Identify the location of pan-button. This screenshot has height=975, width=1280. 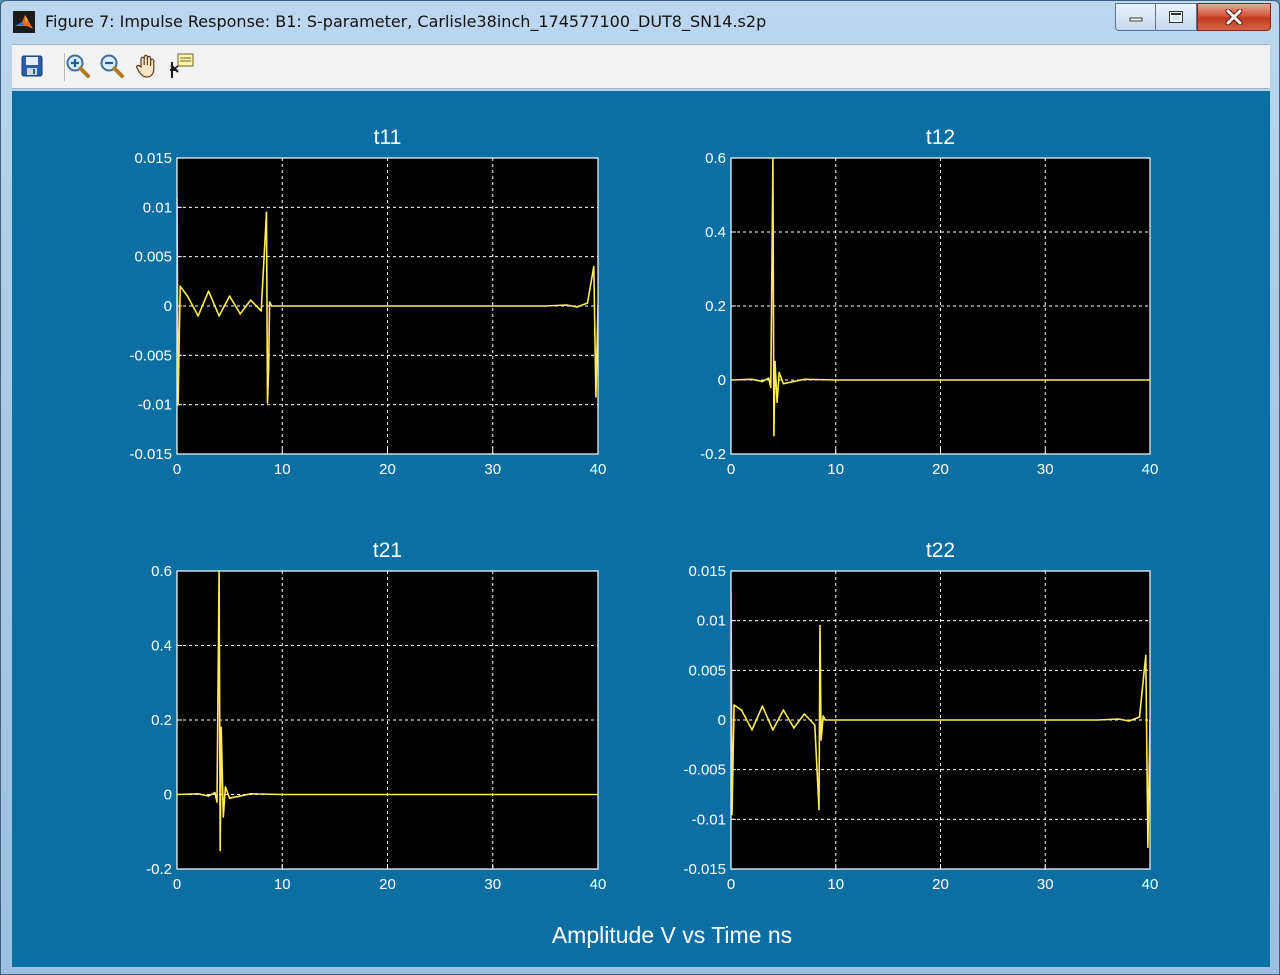
(147, 66).